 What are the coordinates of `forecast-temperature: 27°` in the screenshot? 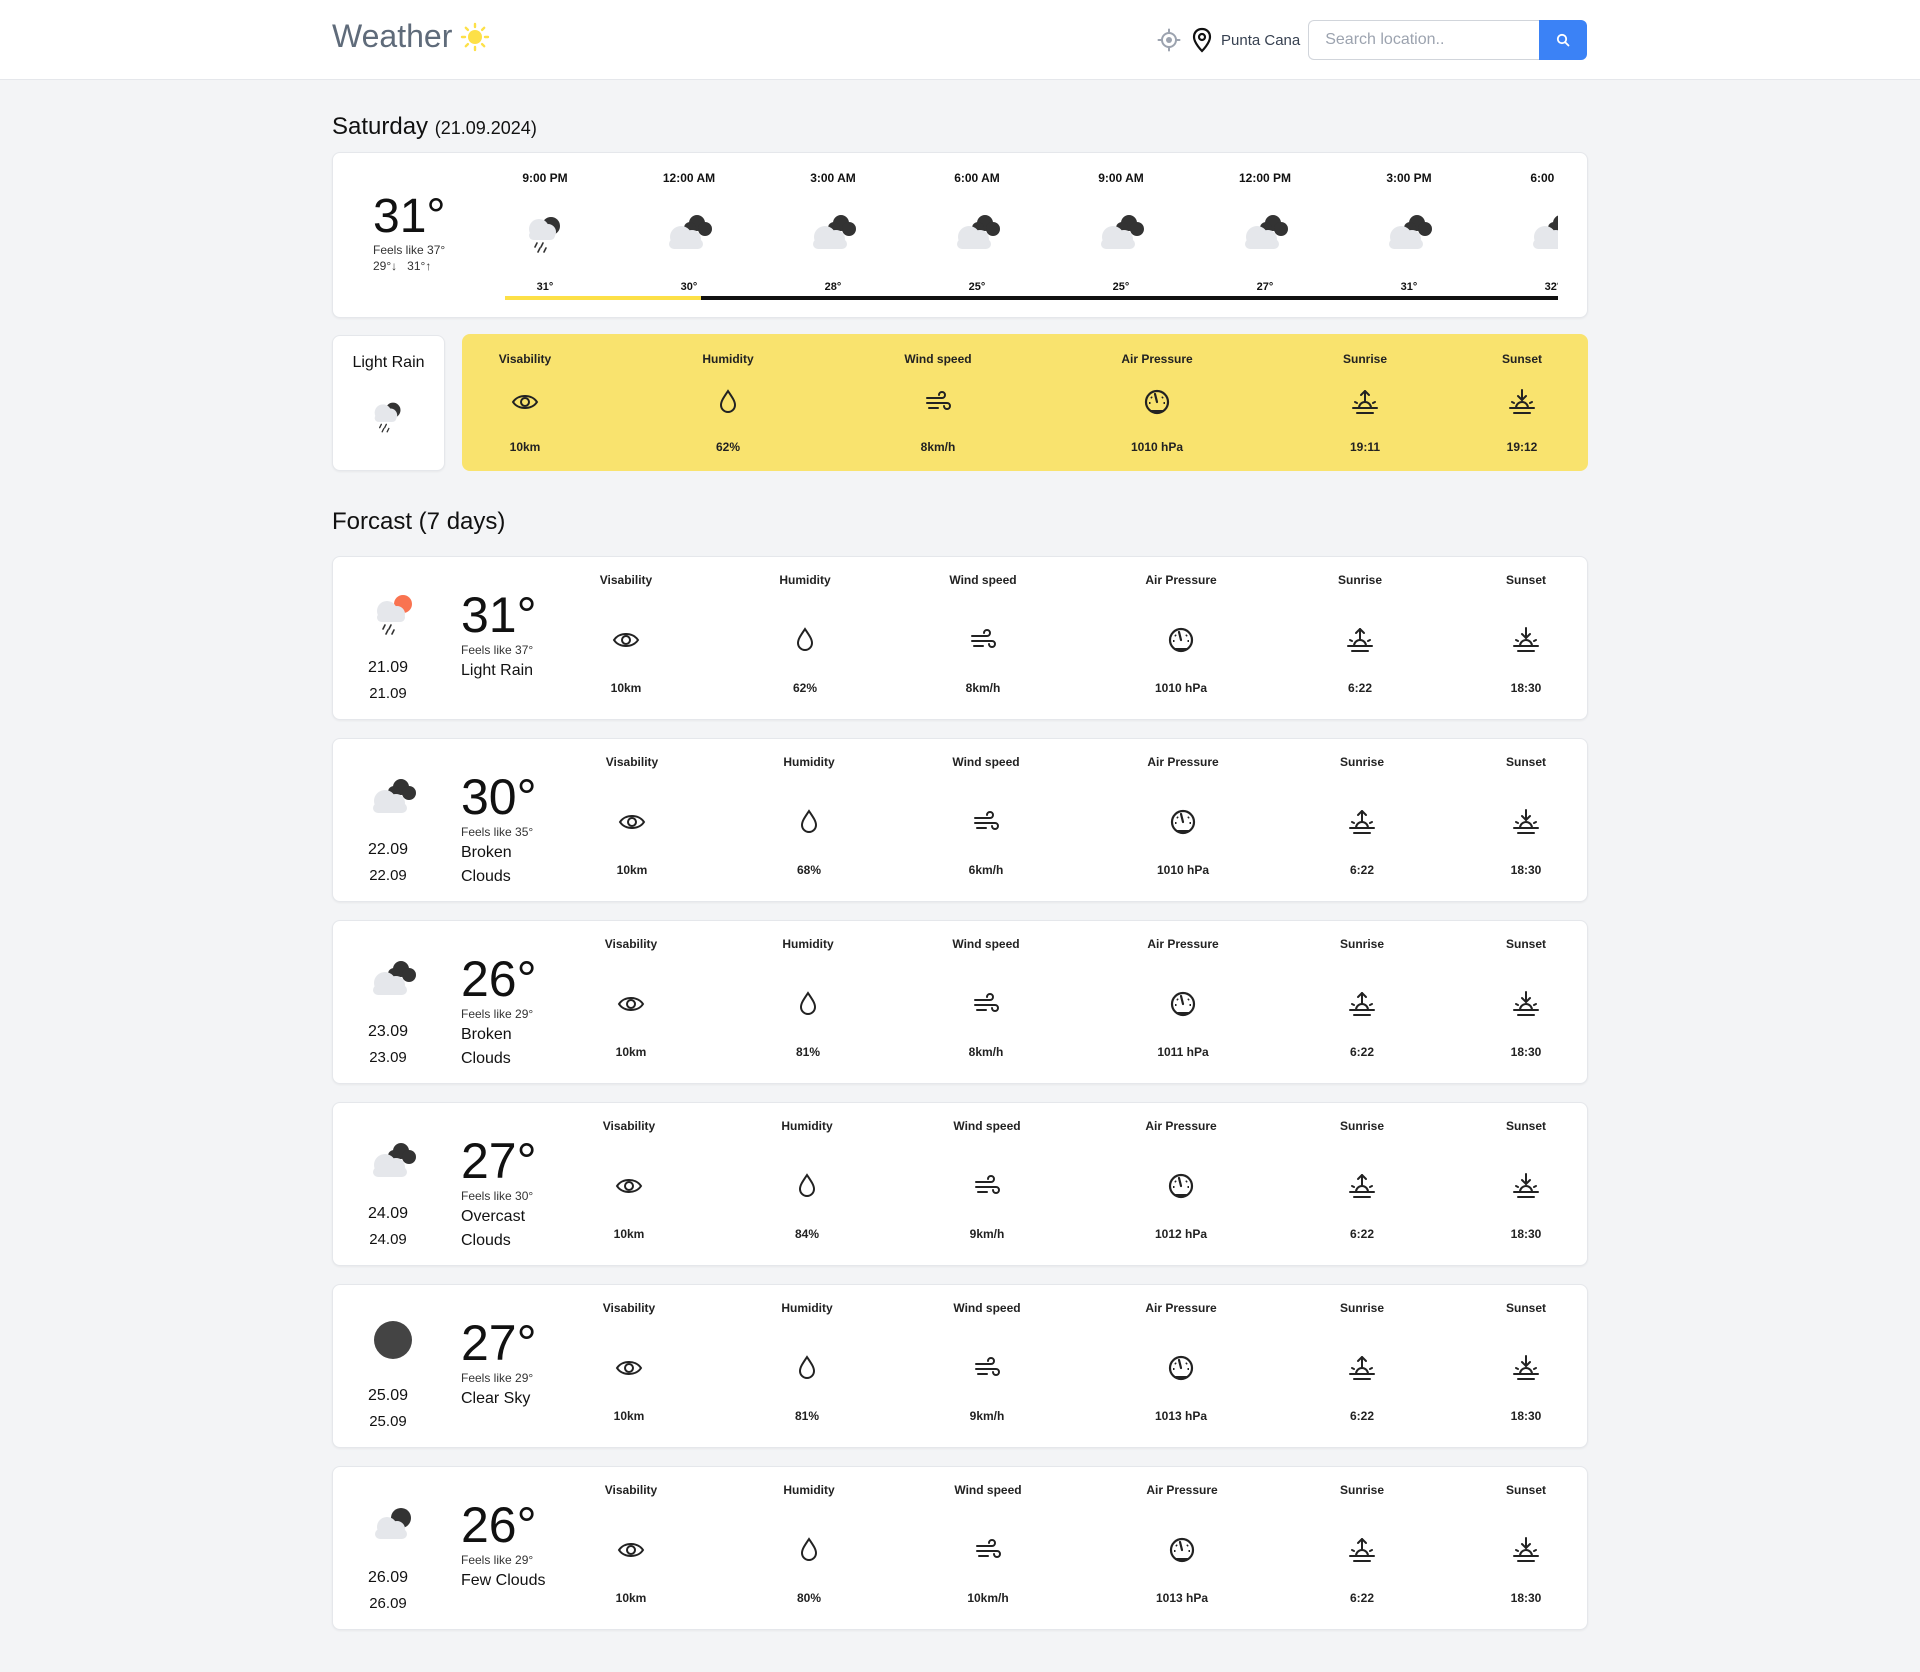 It's located at (499, 1161).